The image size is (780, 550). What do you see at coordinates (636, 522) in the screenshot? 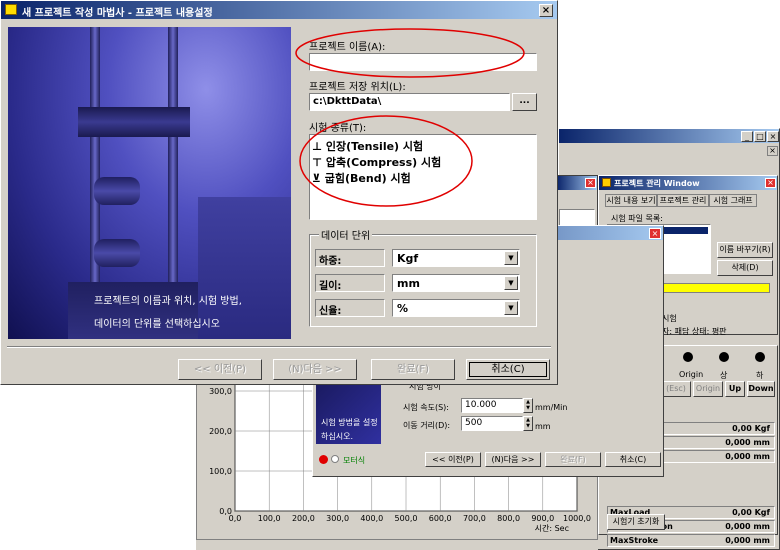
I see `reset-machine-button: 시험기 초기화` at bounding box center [636, 522].